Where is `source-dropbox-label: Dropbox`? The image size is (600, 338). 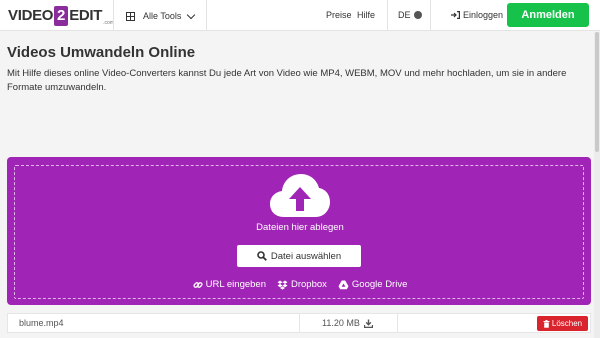 source-dropbox-label: Dropbox is located at coordinates (309, 284).